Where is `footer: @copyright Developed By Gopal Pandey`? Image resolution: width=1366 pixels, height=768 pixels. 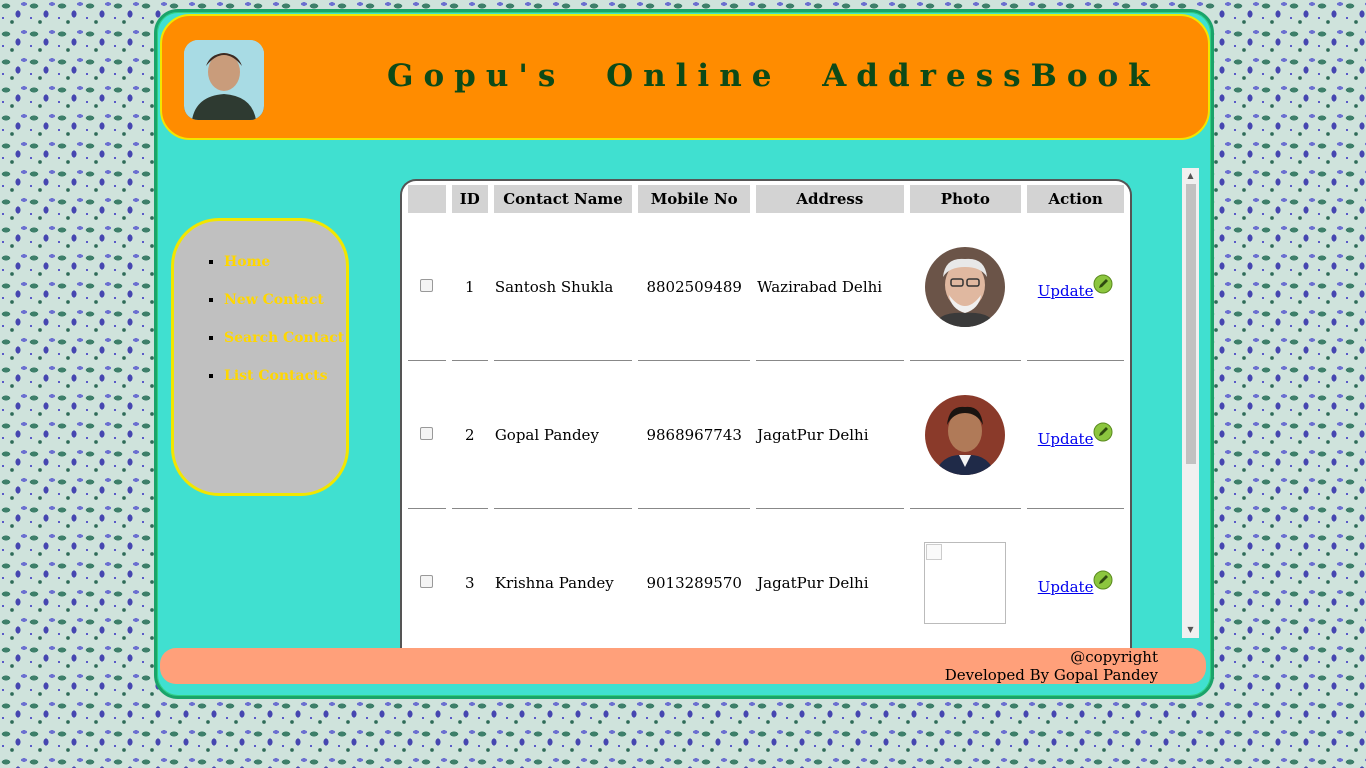
footer: @copyright Developed By Gopal Pandey is located at coordinates (683, 666).